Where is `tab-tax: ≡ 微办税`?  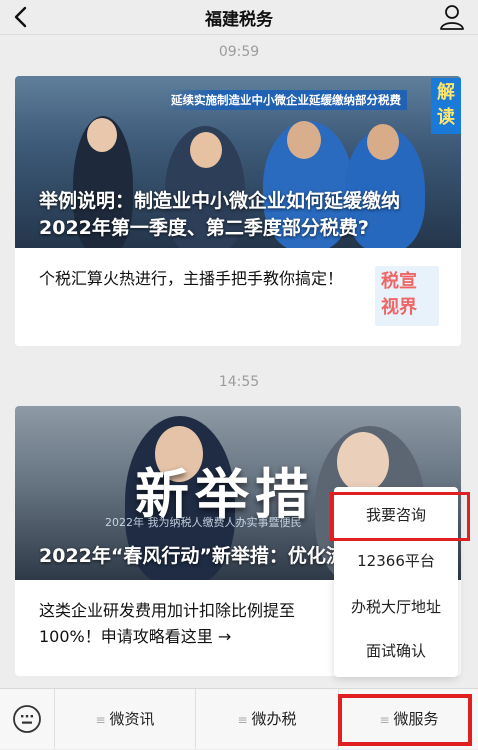 tab-tax: ≡ 微办税 is located at coordinates (266, 719).